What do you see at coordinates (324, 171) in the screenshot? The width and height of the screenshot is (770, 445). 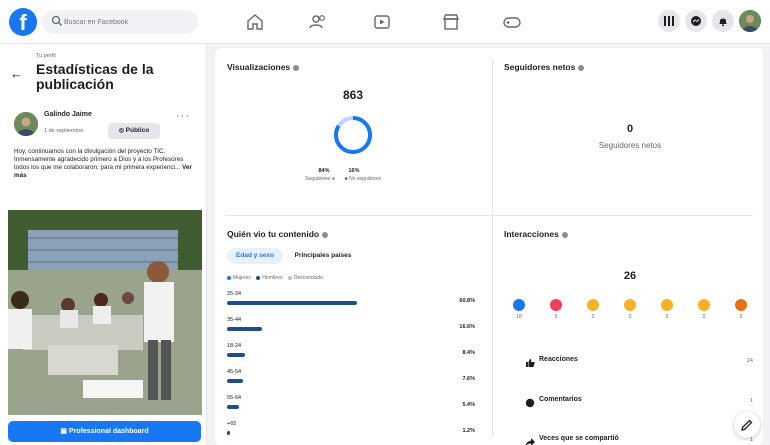 I see `followers-pct: 84%` at bounding box center [324, 171].